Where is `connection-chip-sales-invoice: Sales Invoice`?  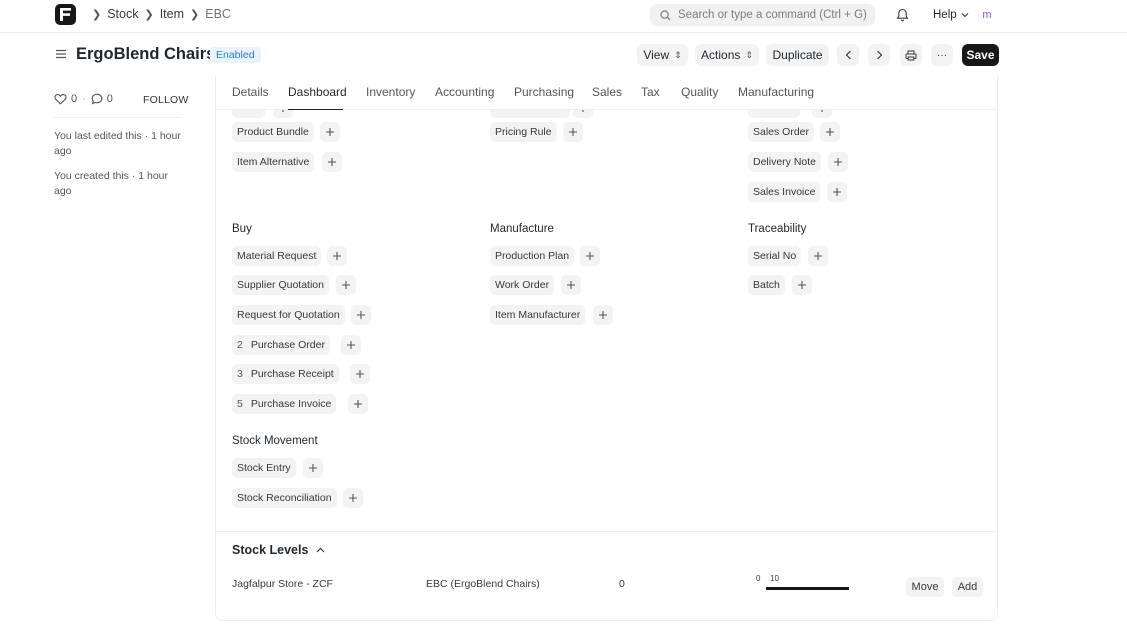 connection-chip-sales-invoice: Sales Invoice is located at coordinates (784, 192).